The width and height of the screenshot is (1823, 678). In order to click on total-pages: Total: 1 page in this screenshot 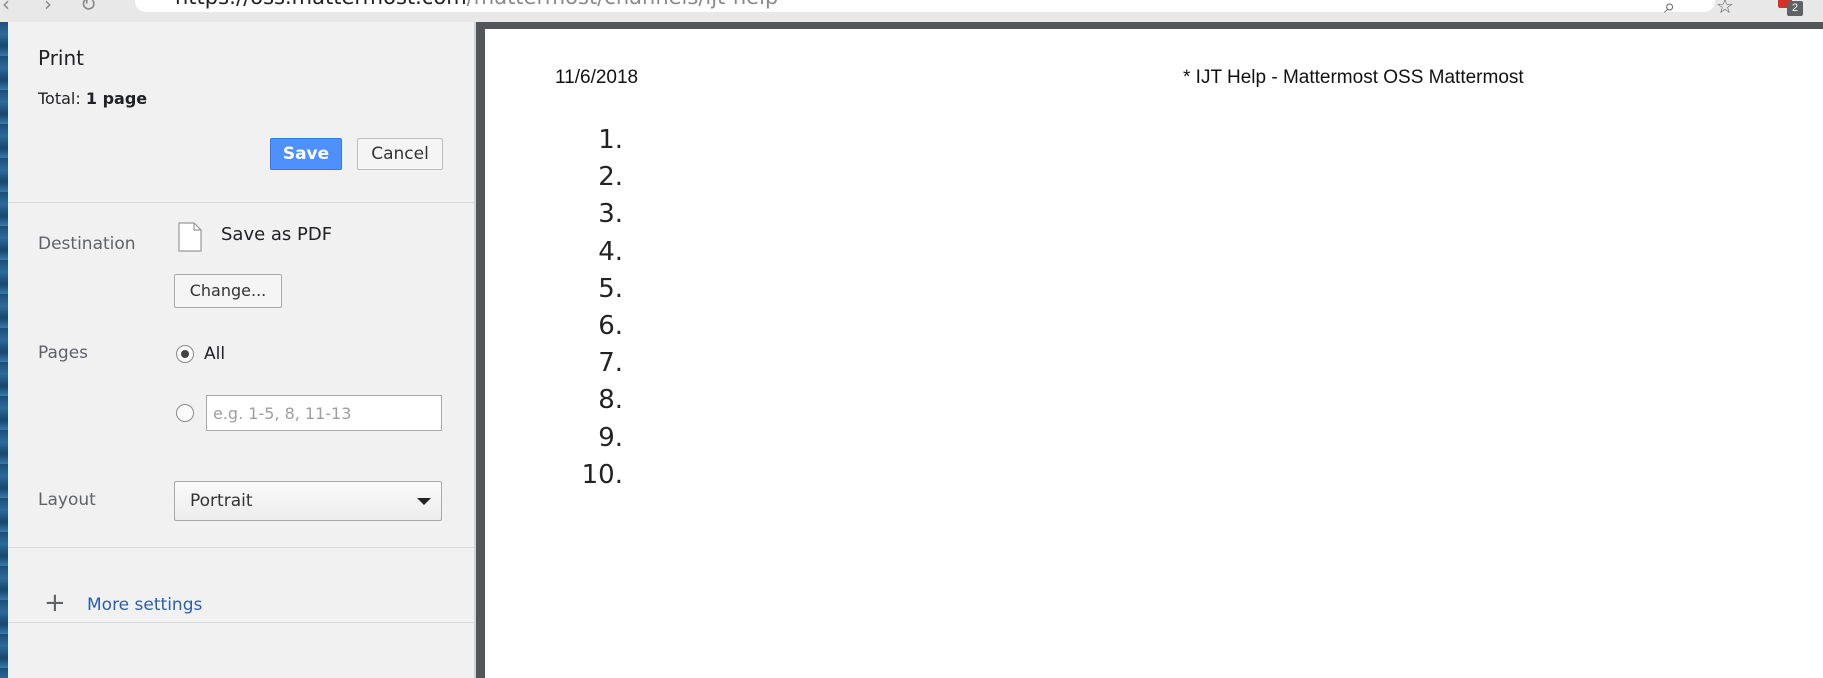, I will do `click(92, 98)`.